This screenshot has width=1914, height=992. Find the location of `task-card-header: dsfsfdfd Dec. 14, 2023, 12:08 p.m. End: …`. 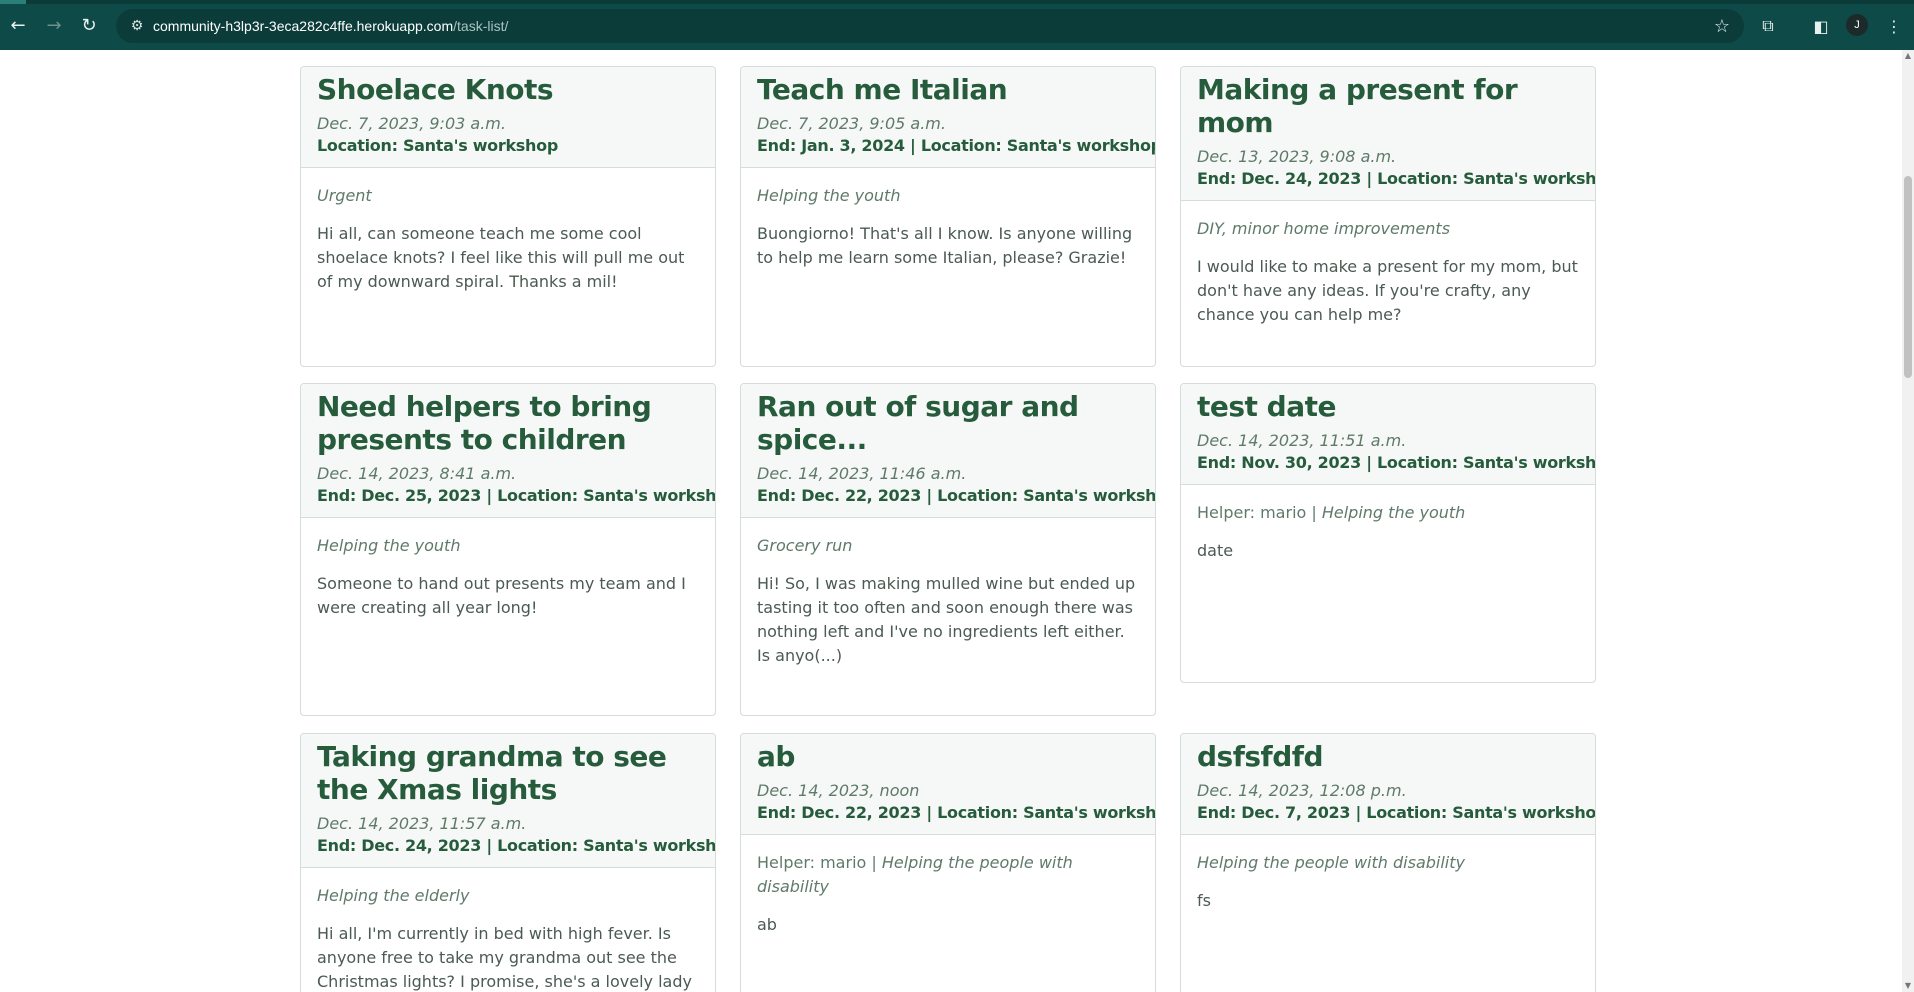

task-card-header: dsfsfdfd Dec. 14, 2023, 12:08 p.m. End: … is located at coordinates (1388, 784).